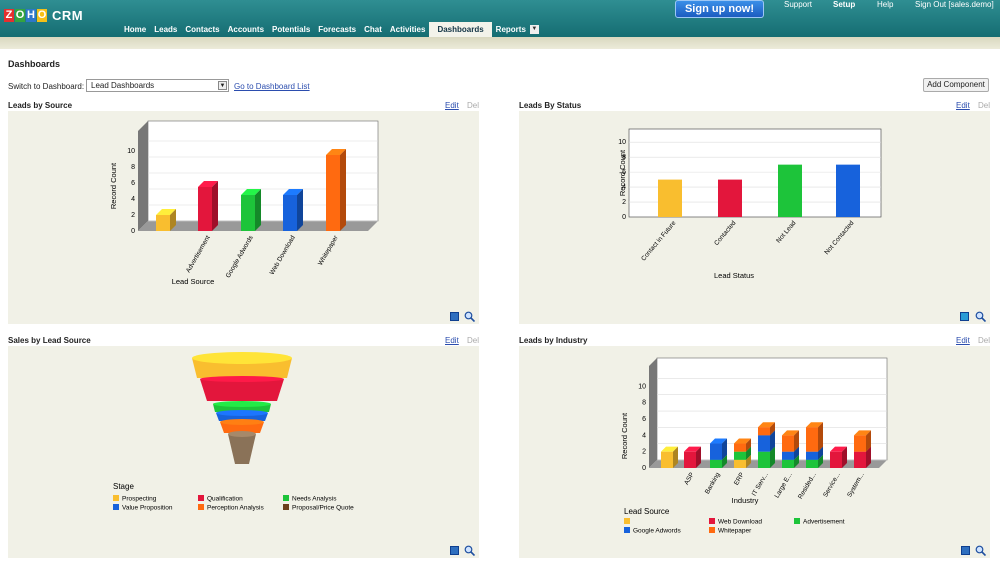 The width and height of the screenshot is (1000, 565). I want to click on setup-link: Setup, so click(844, 4).